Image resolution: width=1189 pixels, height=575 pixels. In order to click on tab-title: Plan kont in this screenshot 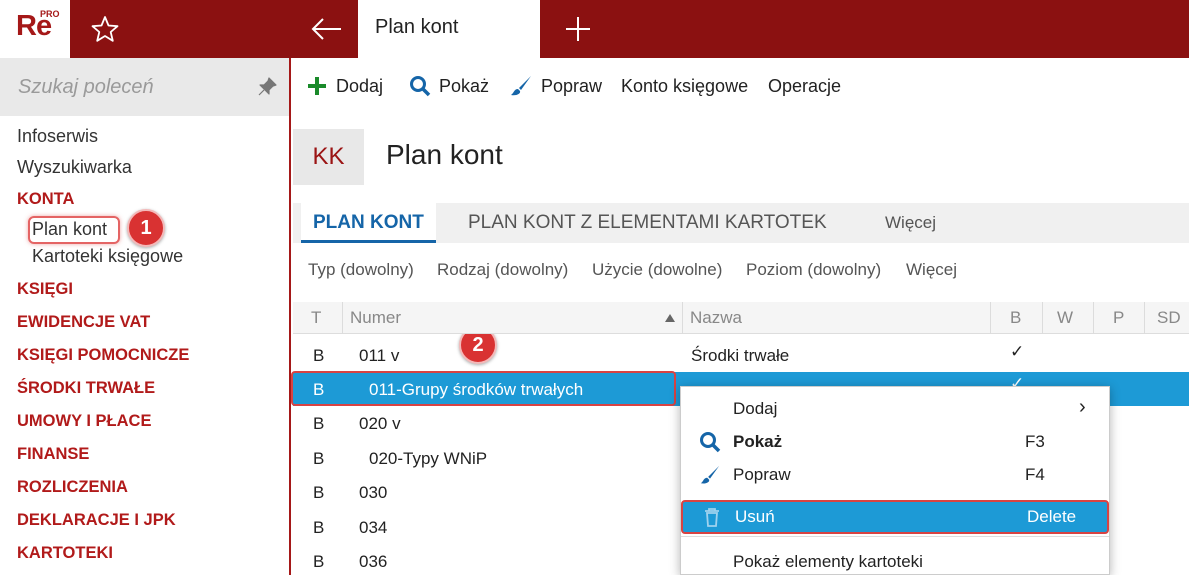, I will do `click(417, 27)`.